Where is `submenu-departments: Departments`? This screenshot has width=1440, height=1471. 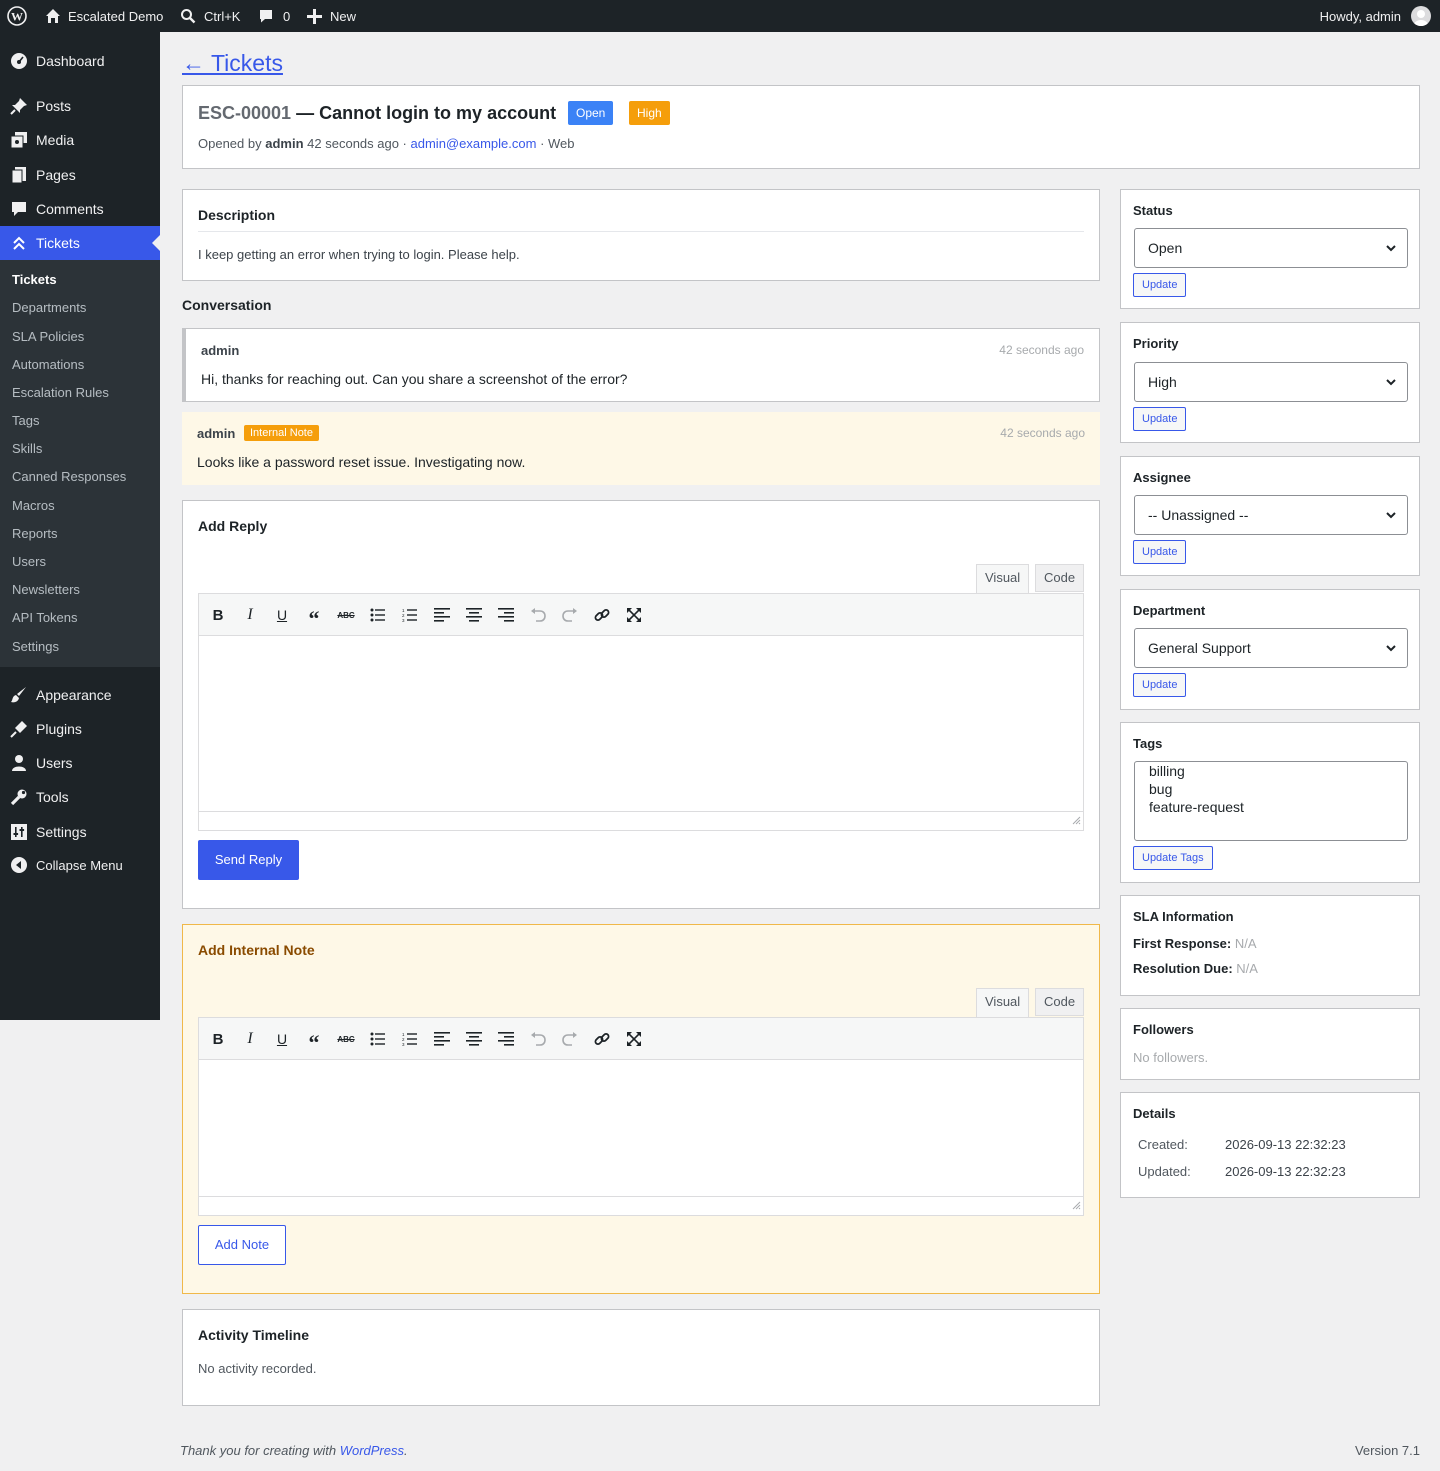
submenu-departments: Departments is located at coordinates (49, 307).